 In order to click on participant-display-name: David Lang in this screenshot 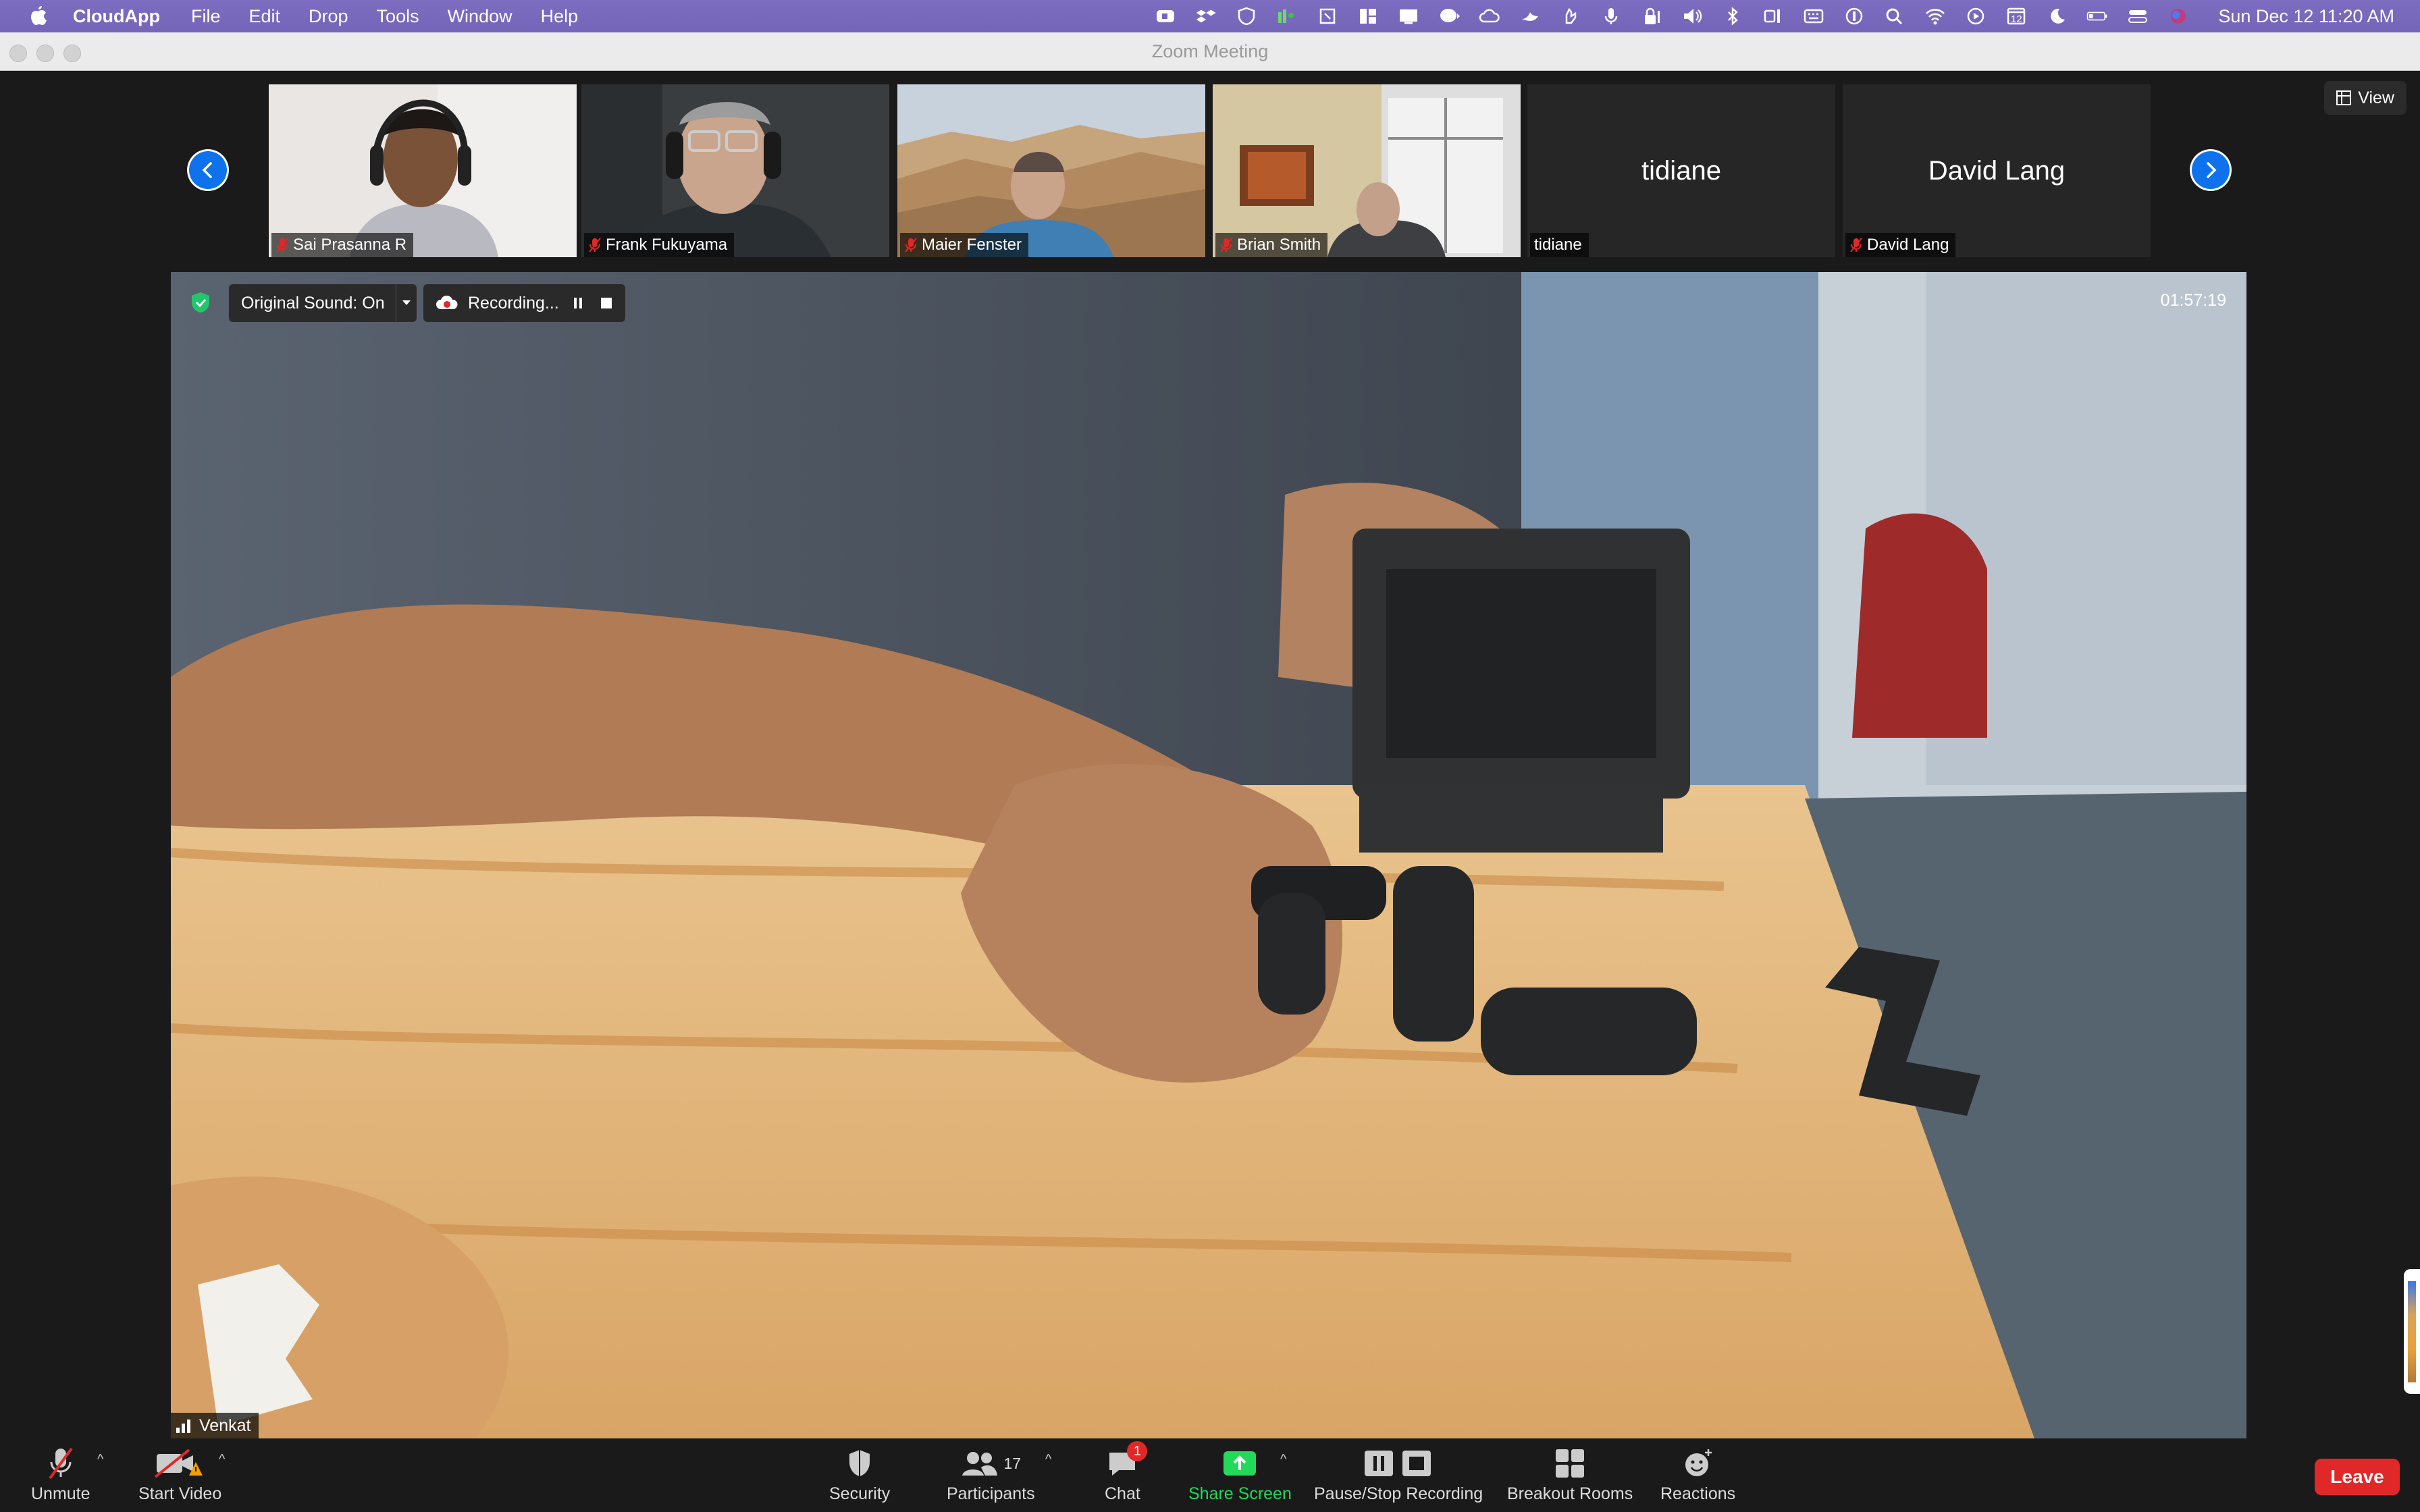, I will do `click(1997, 170)`.